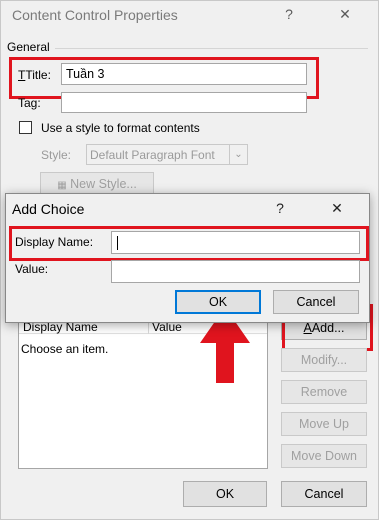 This screenshot has height=520, width=379. I want to click on style-label: Style:, so click(56, 155).